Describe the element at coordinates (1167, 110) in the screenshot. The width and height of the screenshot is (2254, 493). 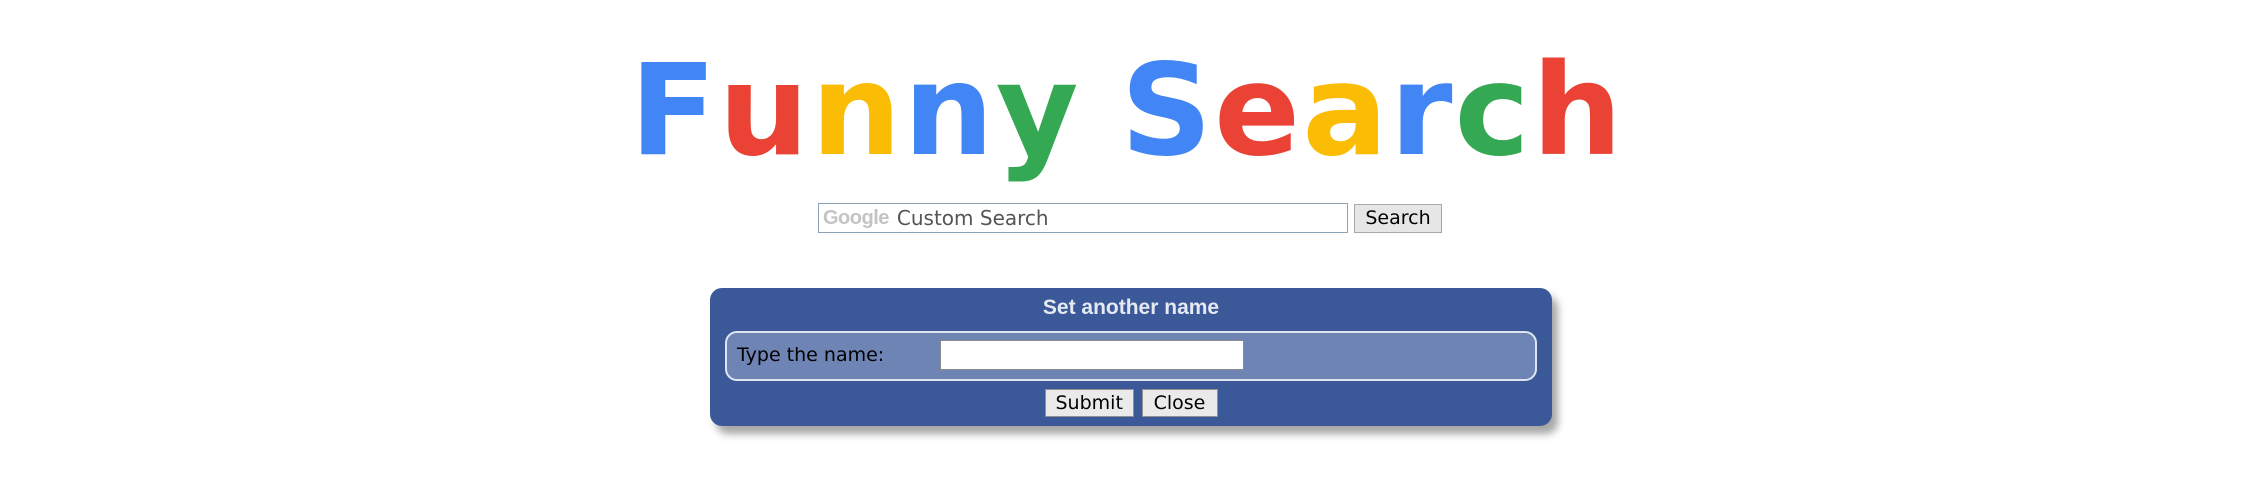
I see `logo-letter: S` at that location.